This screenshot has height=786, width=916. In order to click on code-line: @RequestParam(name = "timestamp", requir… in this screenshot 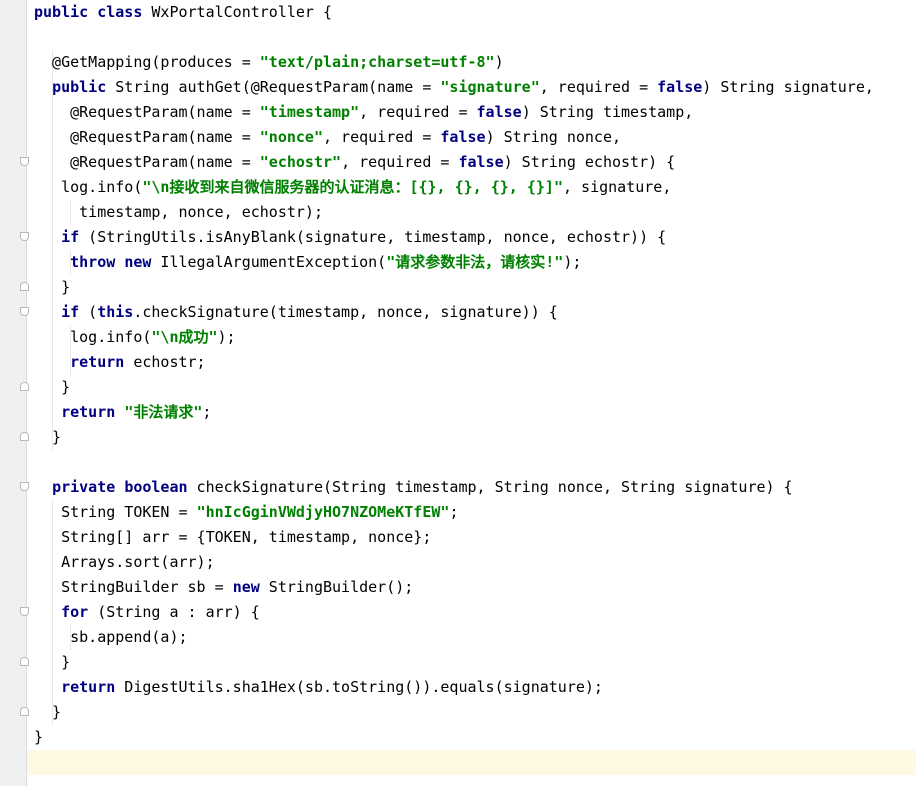, I will do `click(475, 112)`.